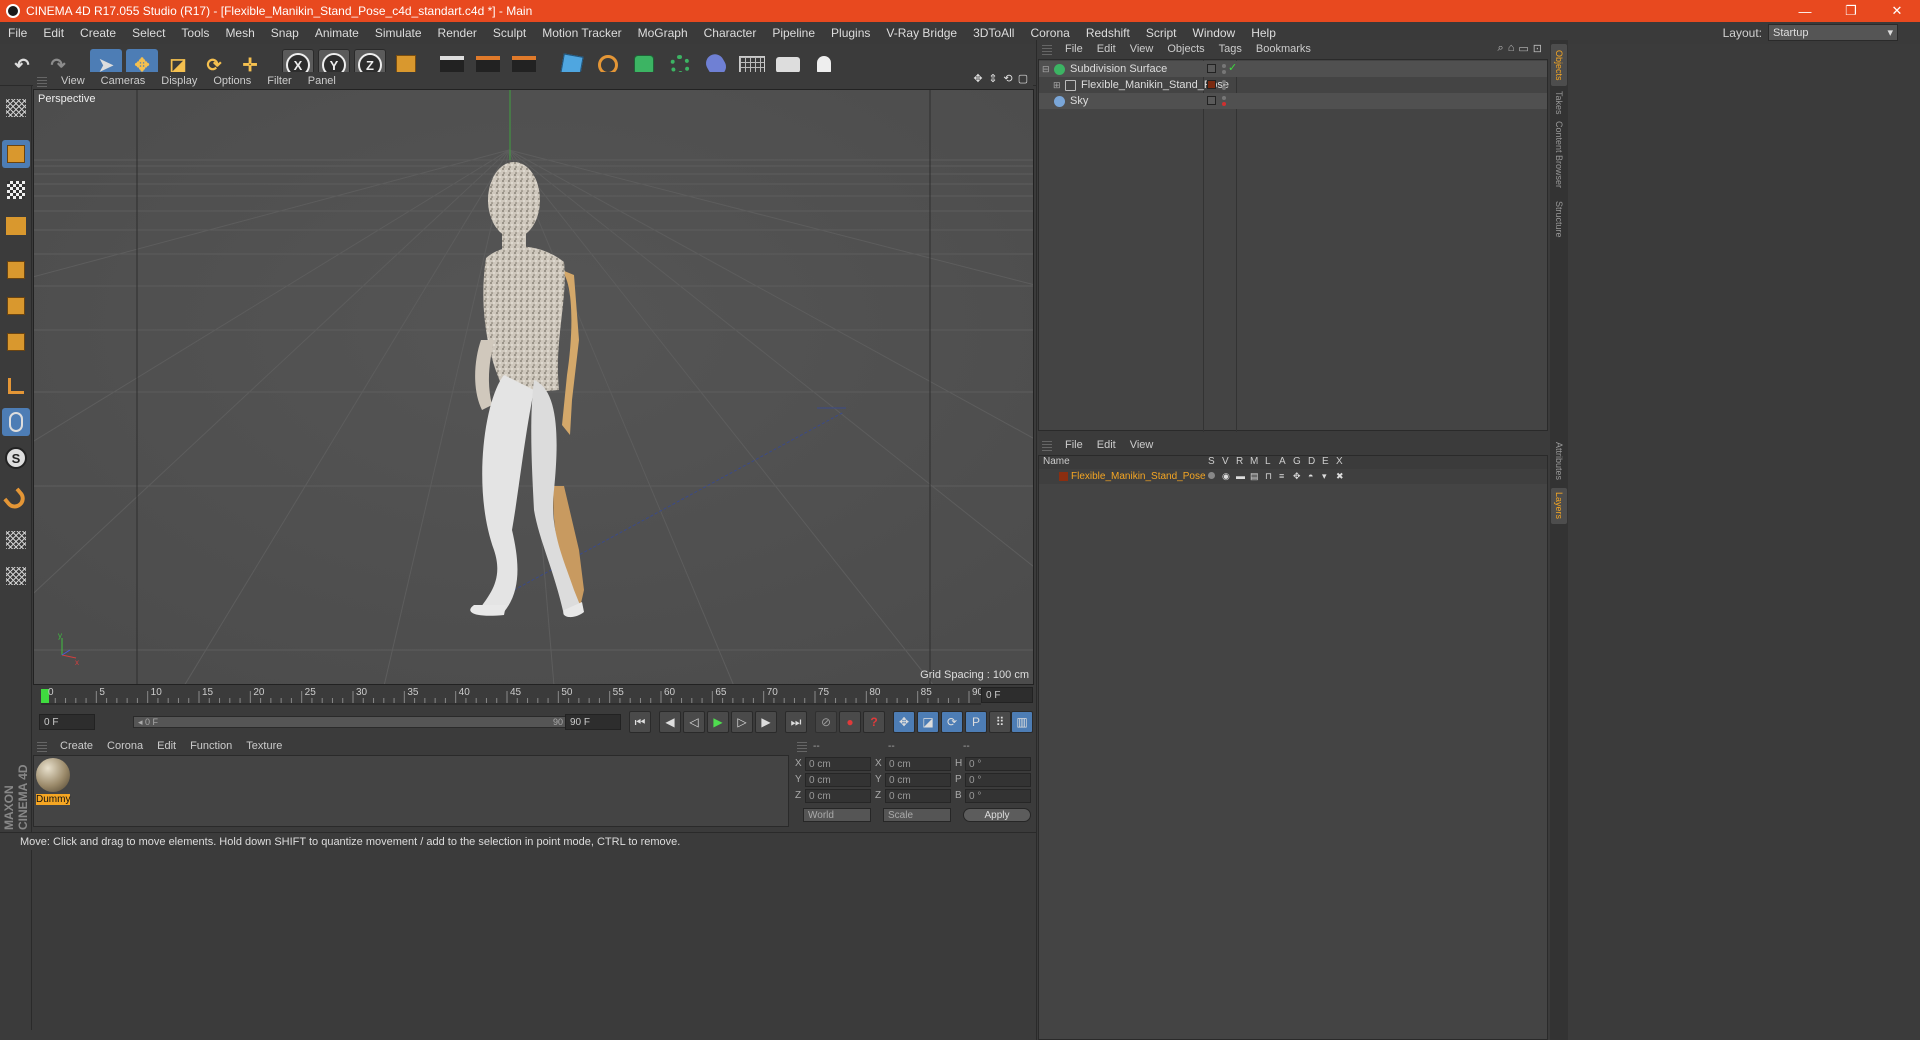  I want to click on material-menu-texture: Texture, so click(264, 746).